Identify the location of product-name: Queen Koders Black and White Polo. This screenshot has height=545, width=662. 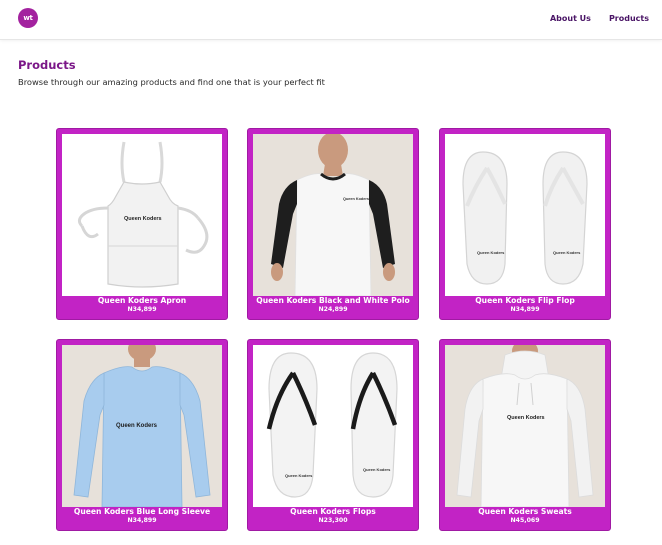
(333, 300).